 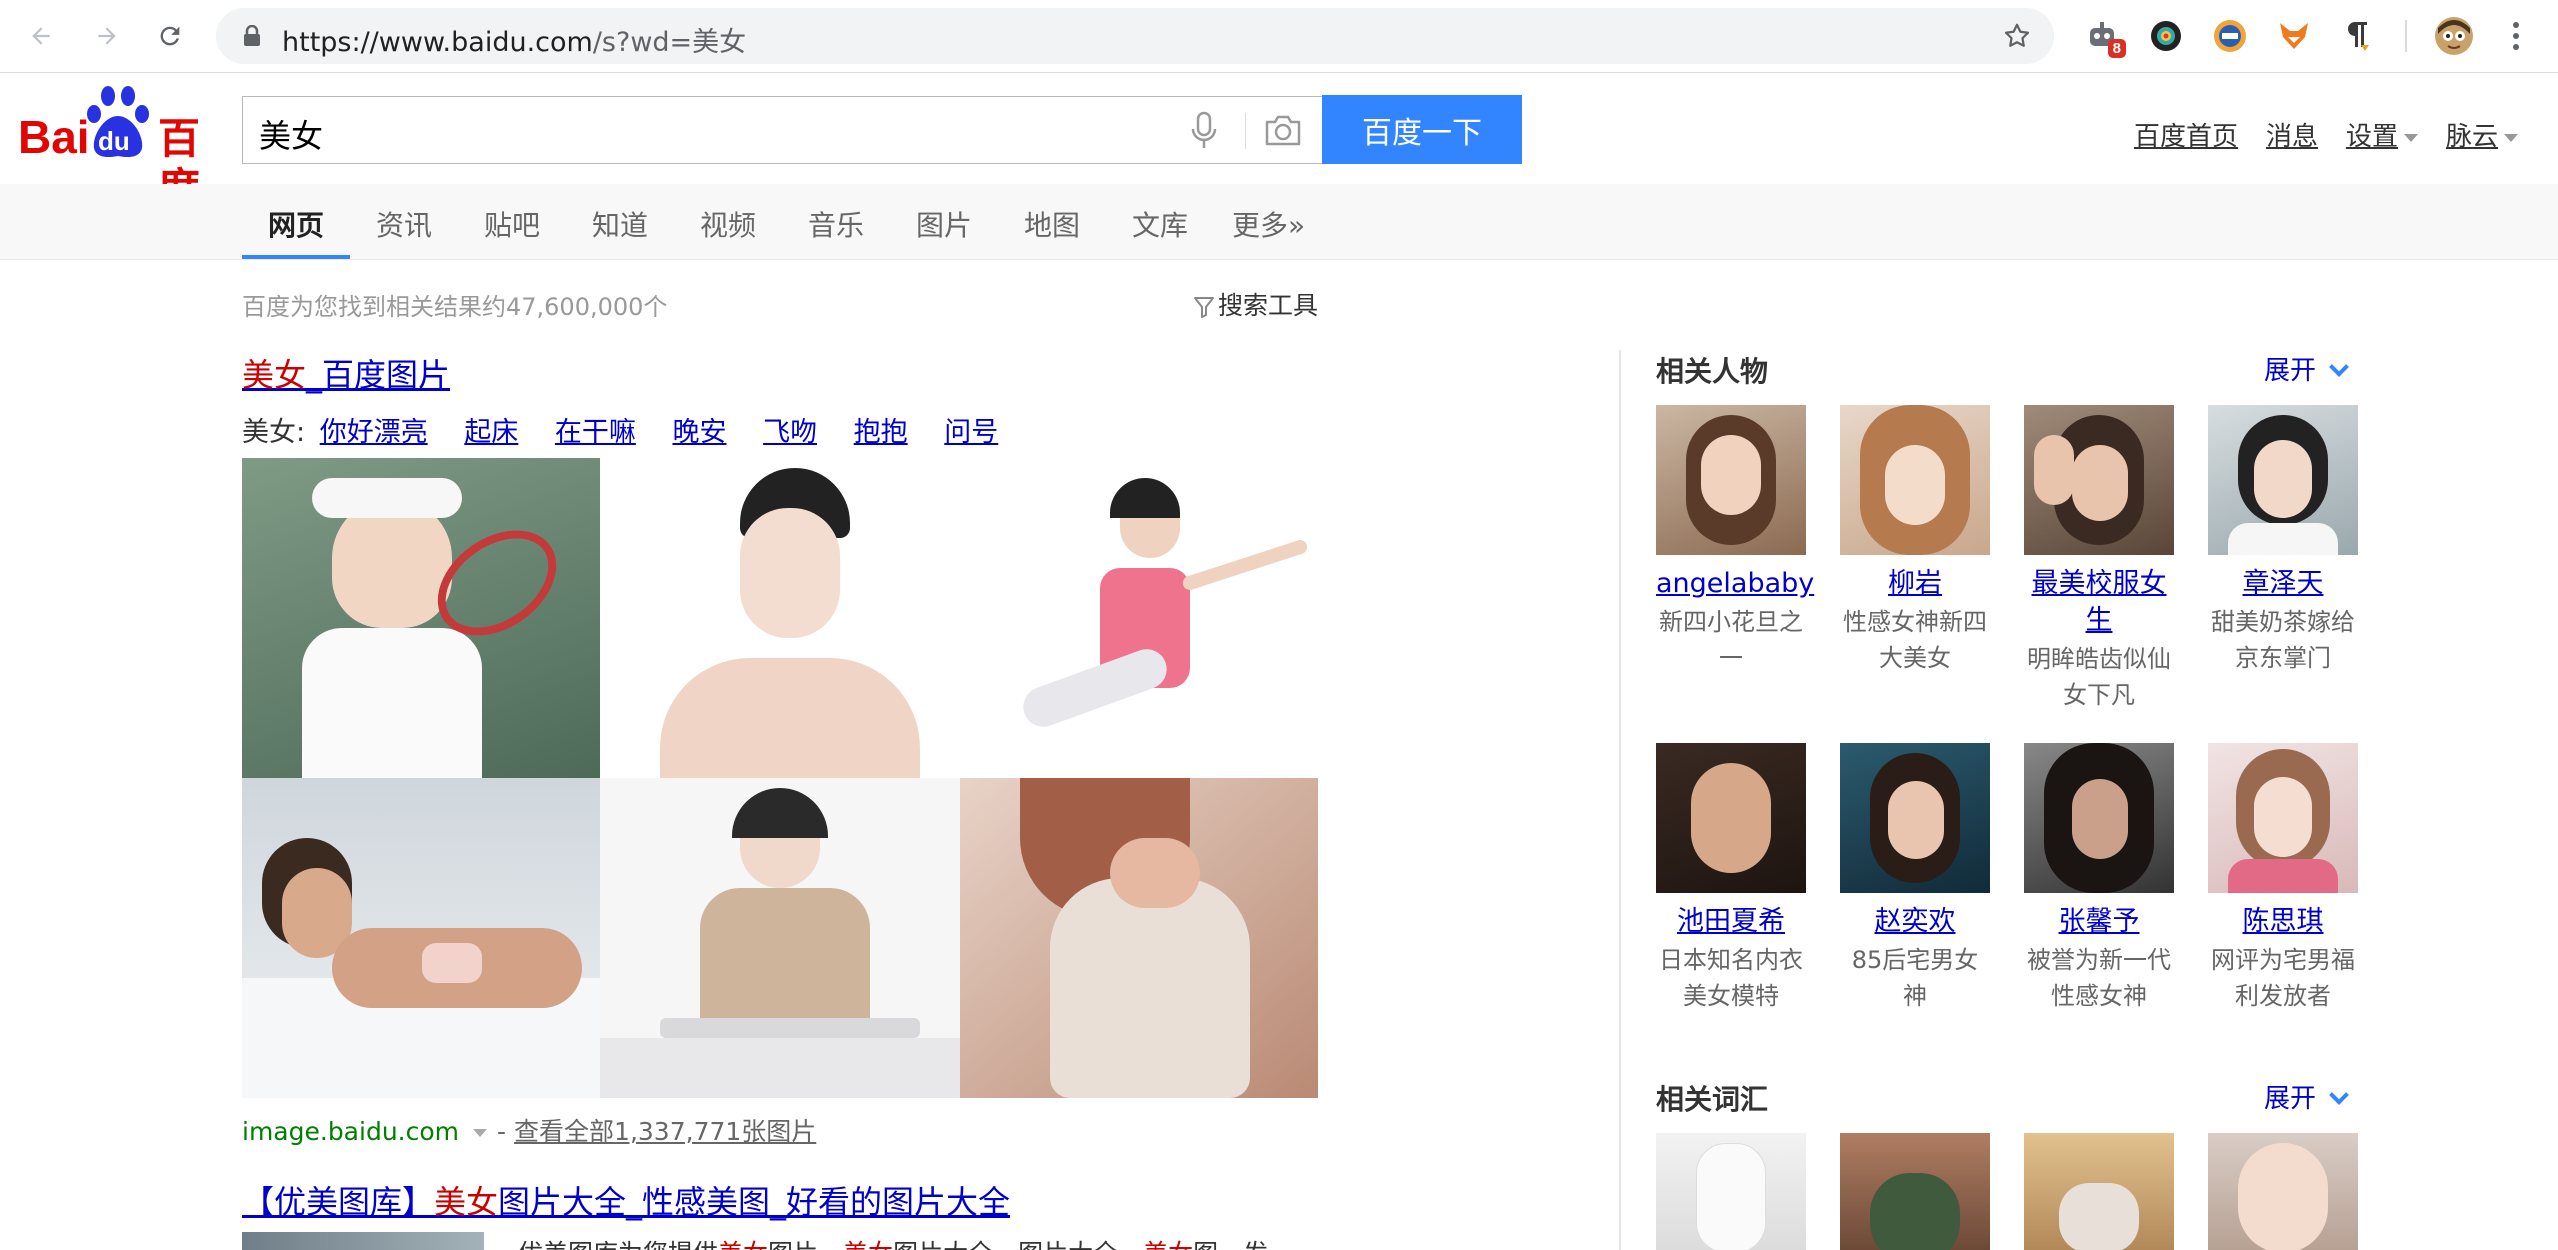 I want to click on tab-music: 音乐, so click(x=836, y=224).